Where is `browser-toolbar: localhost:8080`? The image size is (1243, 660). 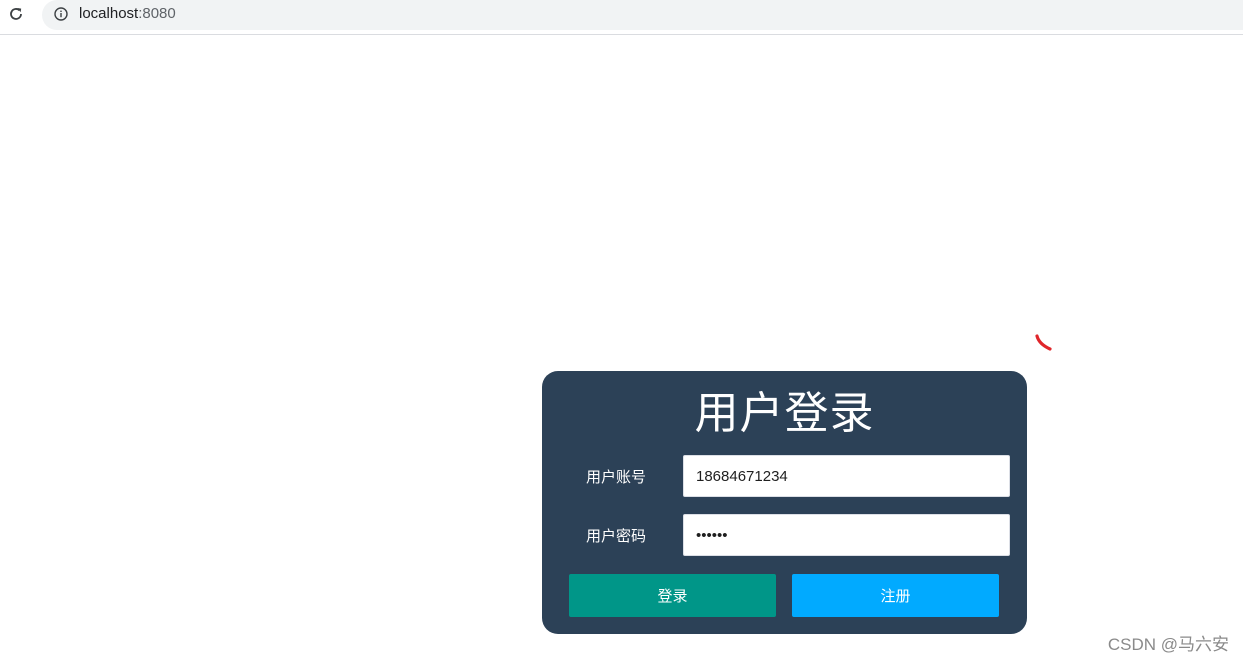 browser-toolbar: localhost:8080 is located at coordinates (621, 17).